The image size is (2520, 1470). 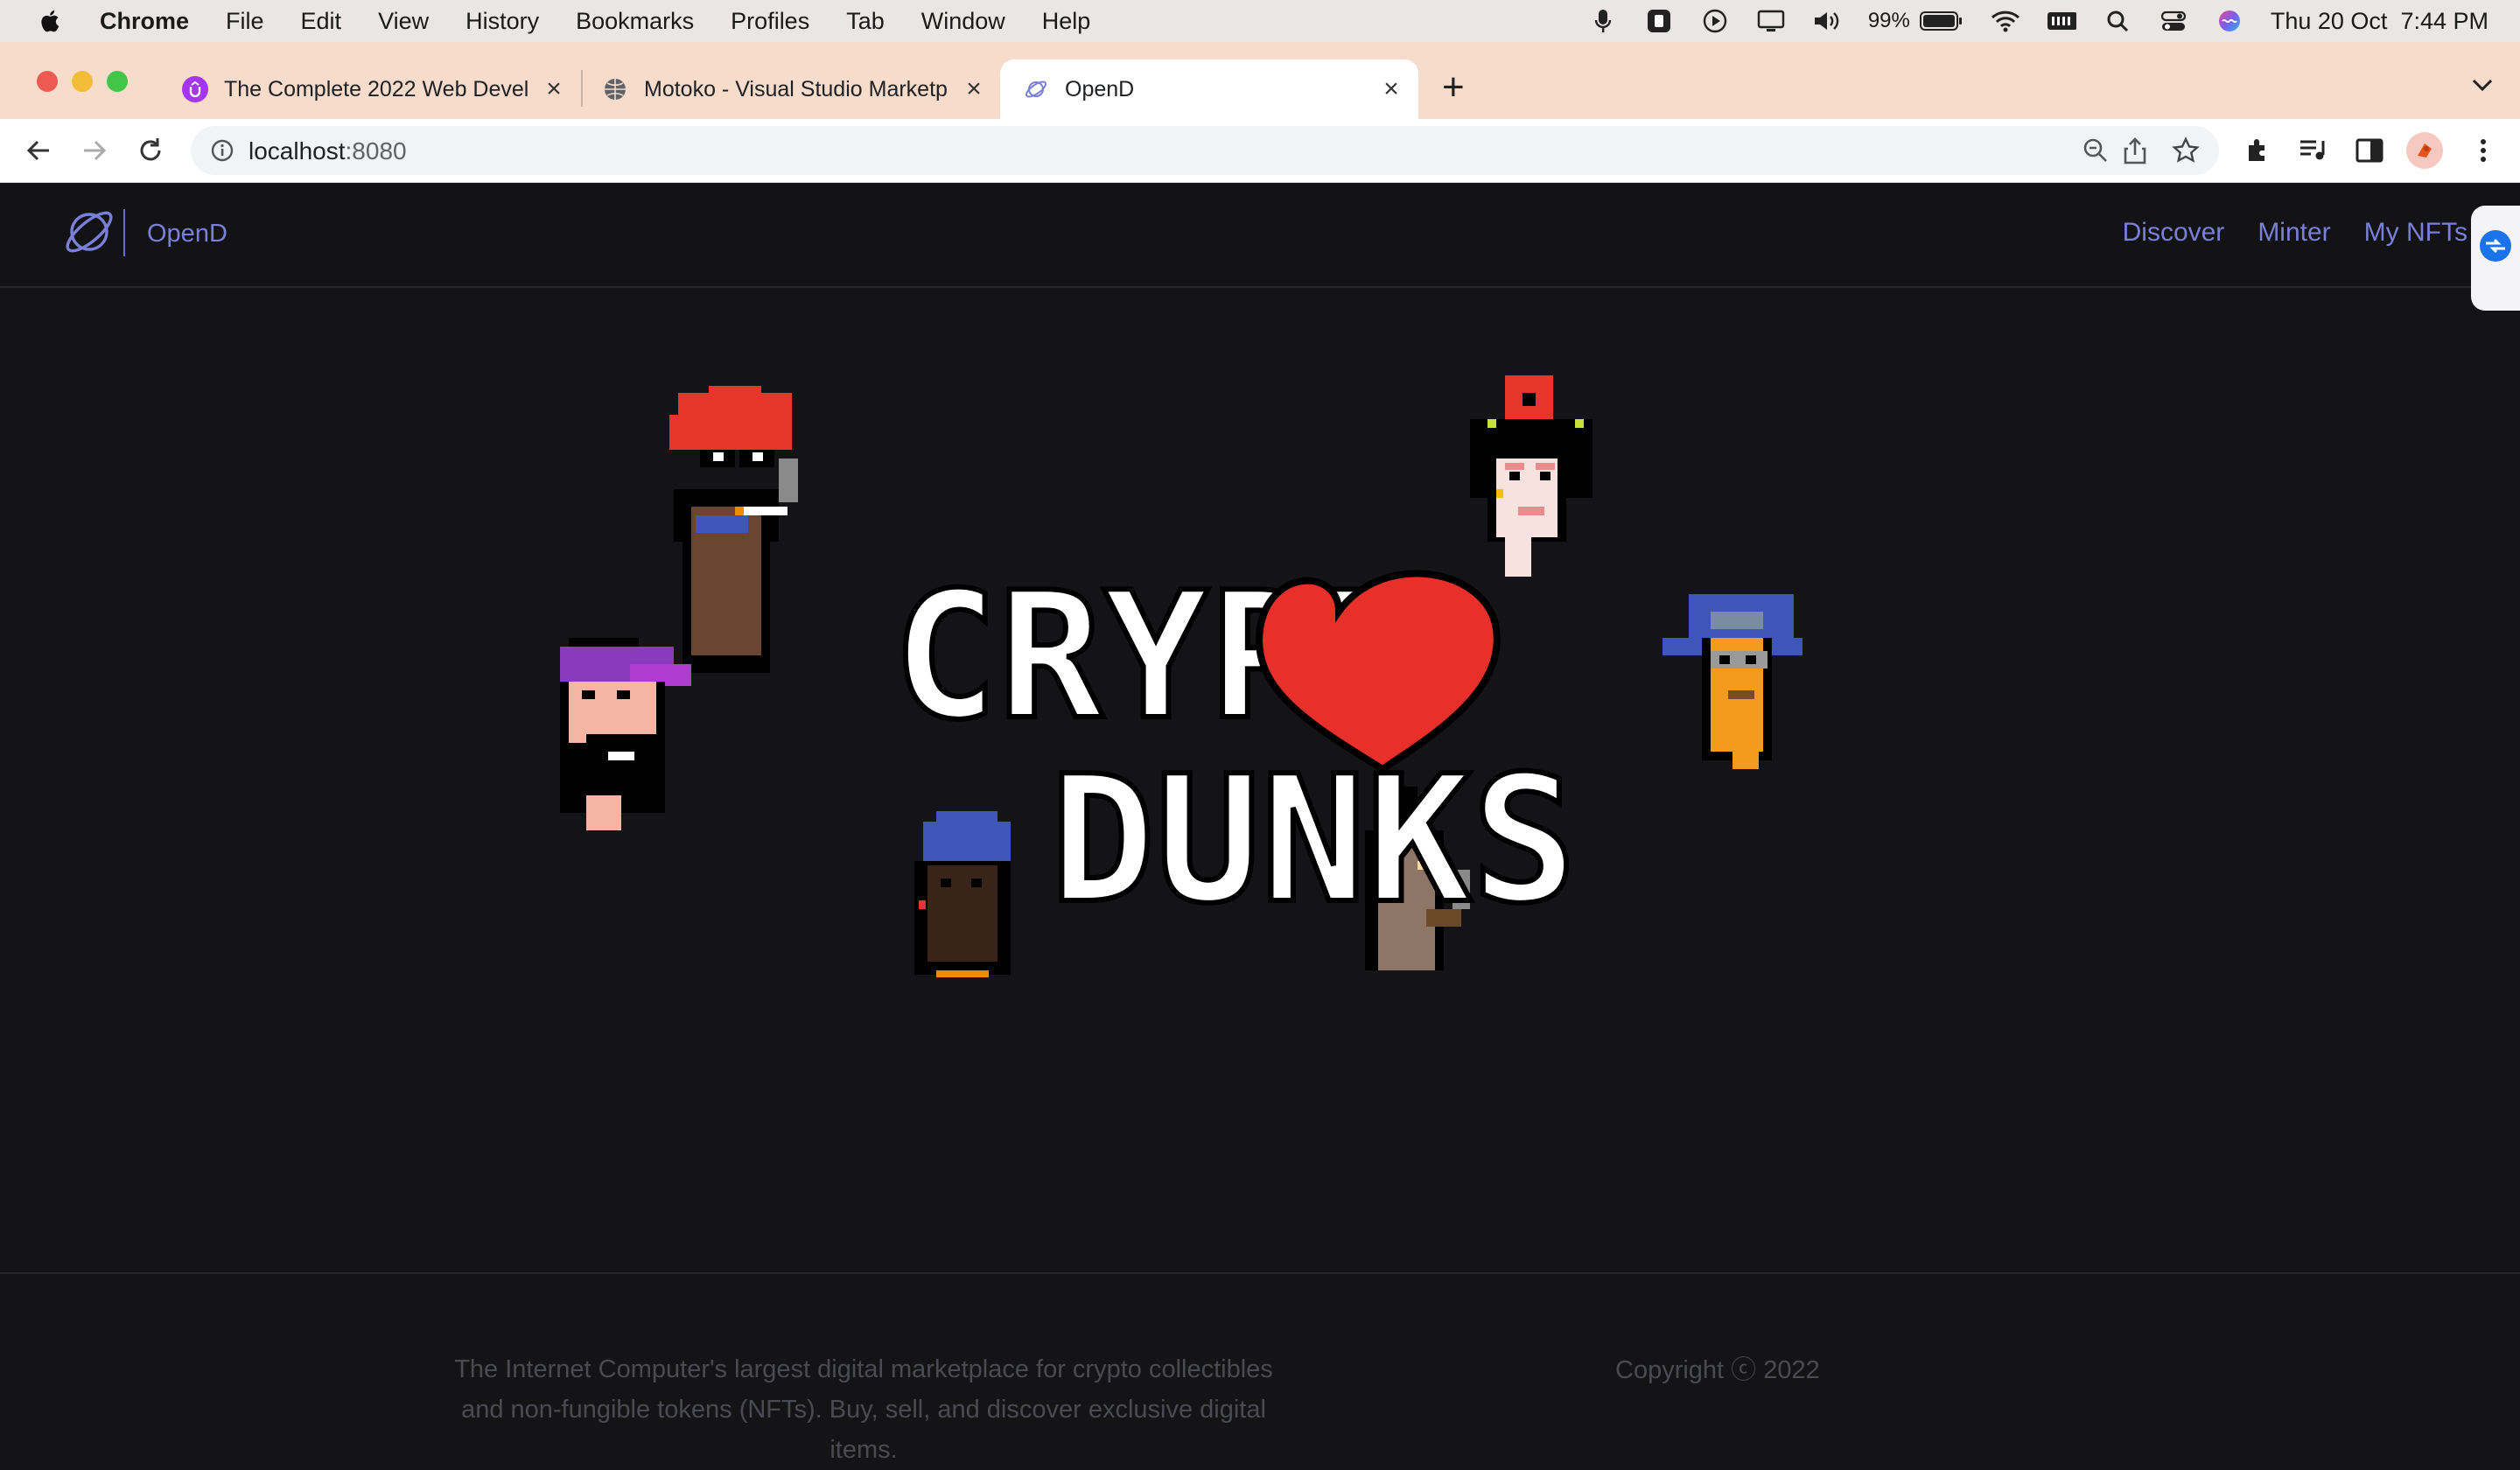 I want to click on punk-purple-cap, so click(x=625, y=734).